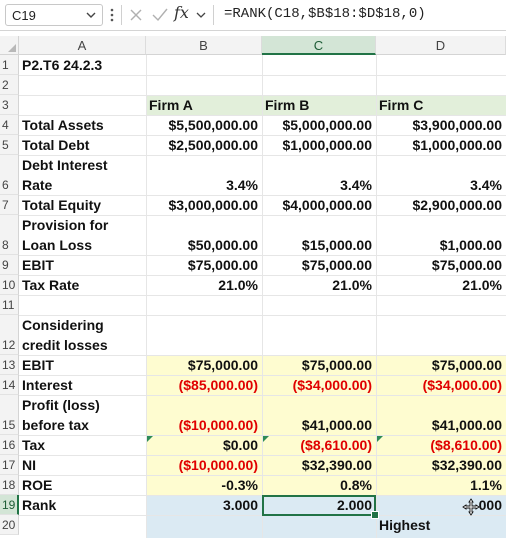 The image size is (506, 538). I want to click on row-header-15: 15, so click(9, 415).